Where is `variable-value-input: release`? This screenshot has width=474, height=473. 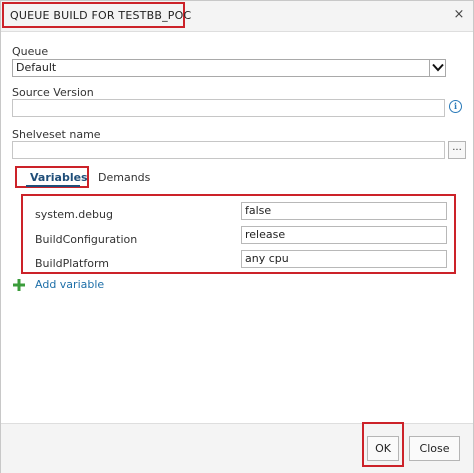 variable-value-input: release is located at coordinates (344, 235).